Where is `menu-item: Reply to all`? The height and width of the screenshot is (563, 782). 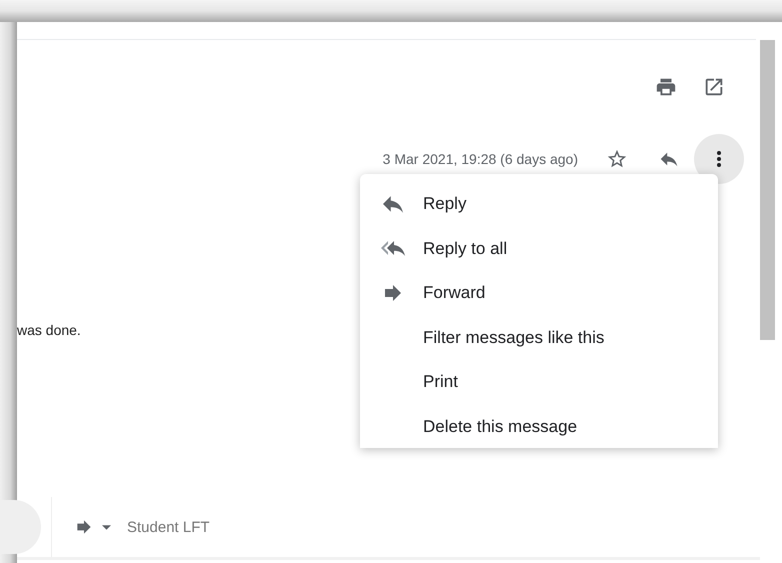 menu-item: Reply to all is located at coordinates (539, 248).